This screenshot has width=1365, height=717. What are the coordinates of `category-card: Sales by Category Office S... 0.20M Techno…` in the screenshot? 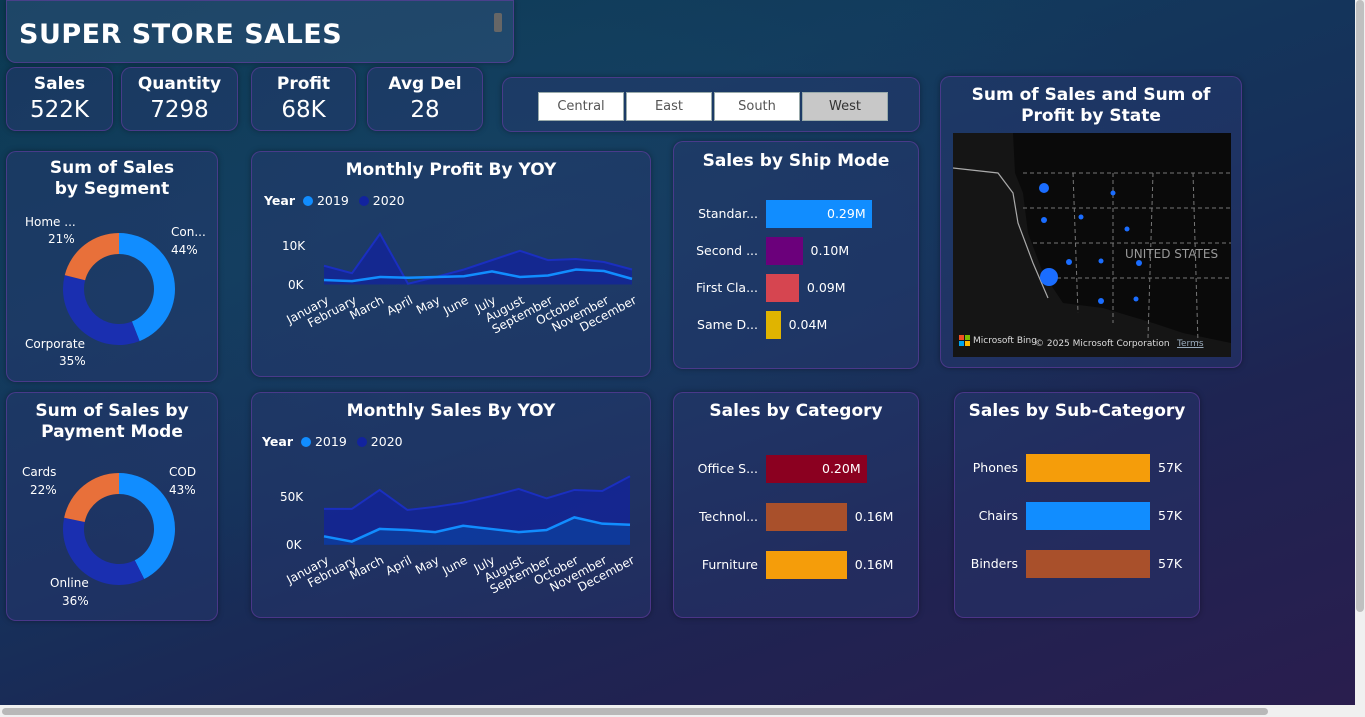 It's located at (796, 505).